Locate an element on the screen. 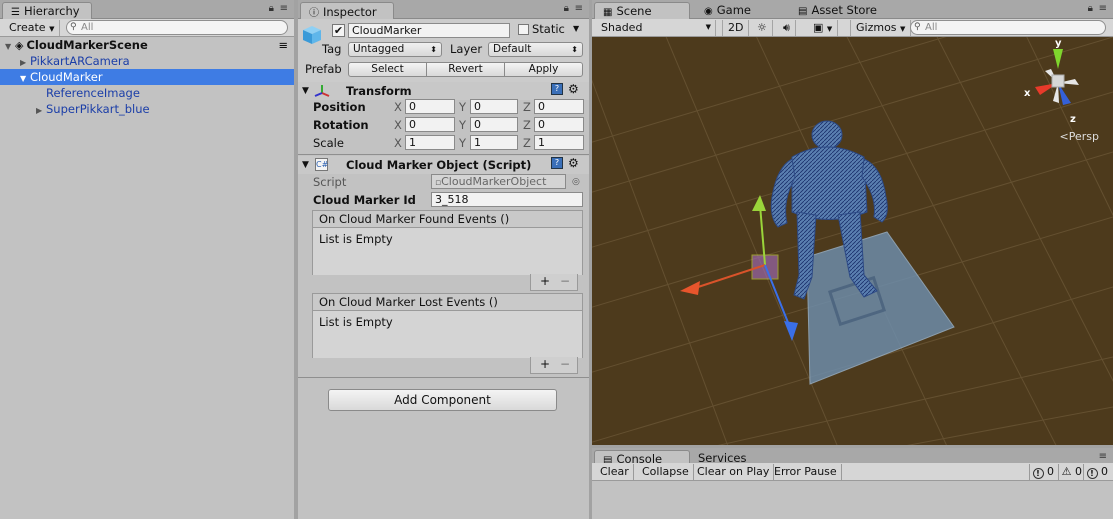  rotation-y-label: Y is located at coordinates (462, 125).